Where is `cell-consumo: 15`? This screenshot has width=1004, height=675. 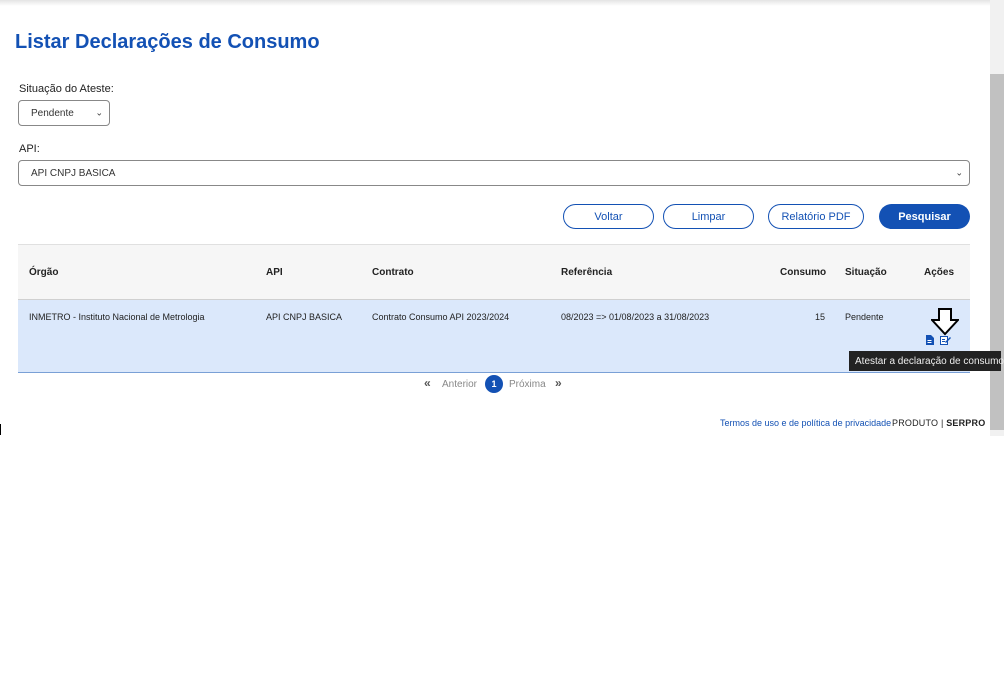 cell-consumo: 15 is located at coordinates (820, 317).